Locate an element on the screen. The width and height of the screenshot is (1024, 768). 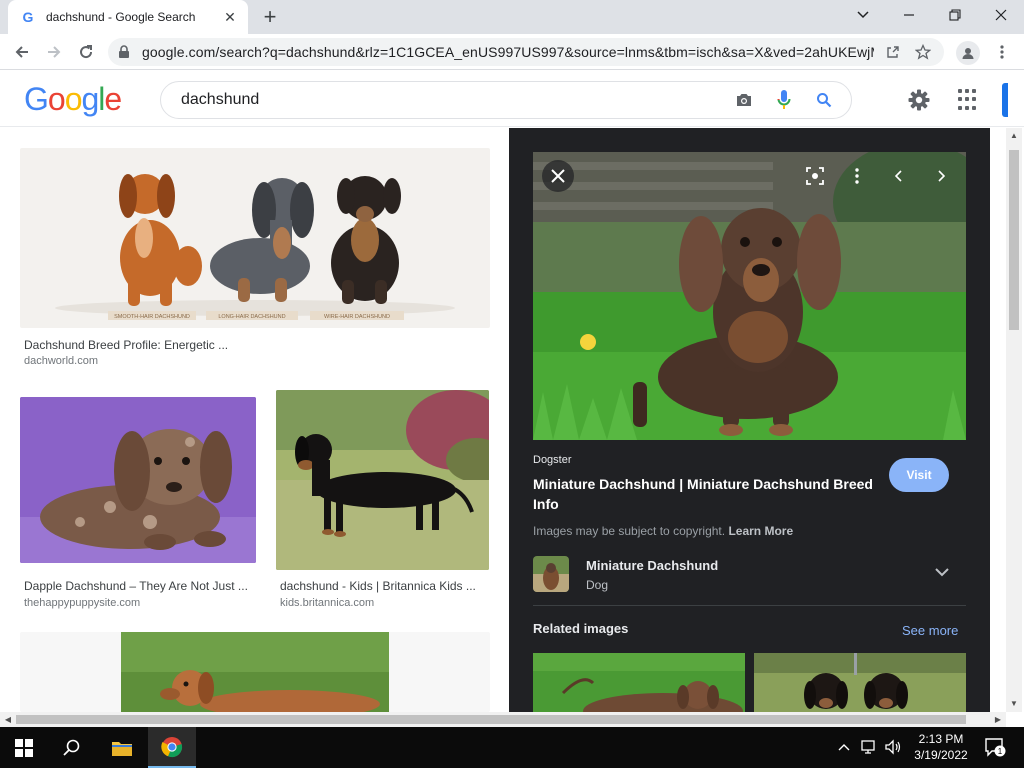
entity-name: Miniature Dachshund is located at coordinates (652, 565).